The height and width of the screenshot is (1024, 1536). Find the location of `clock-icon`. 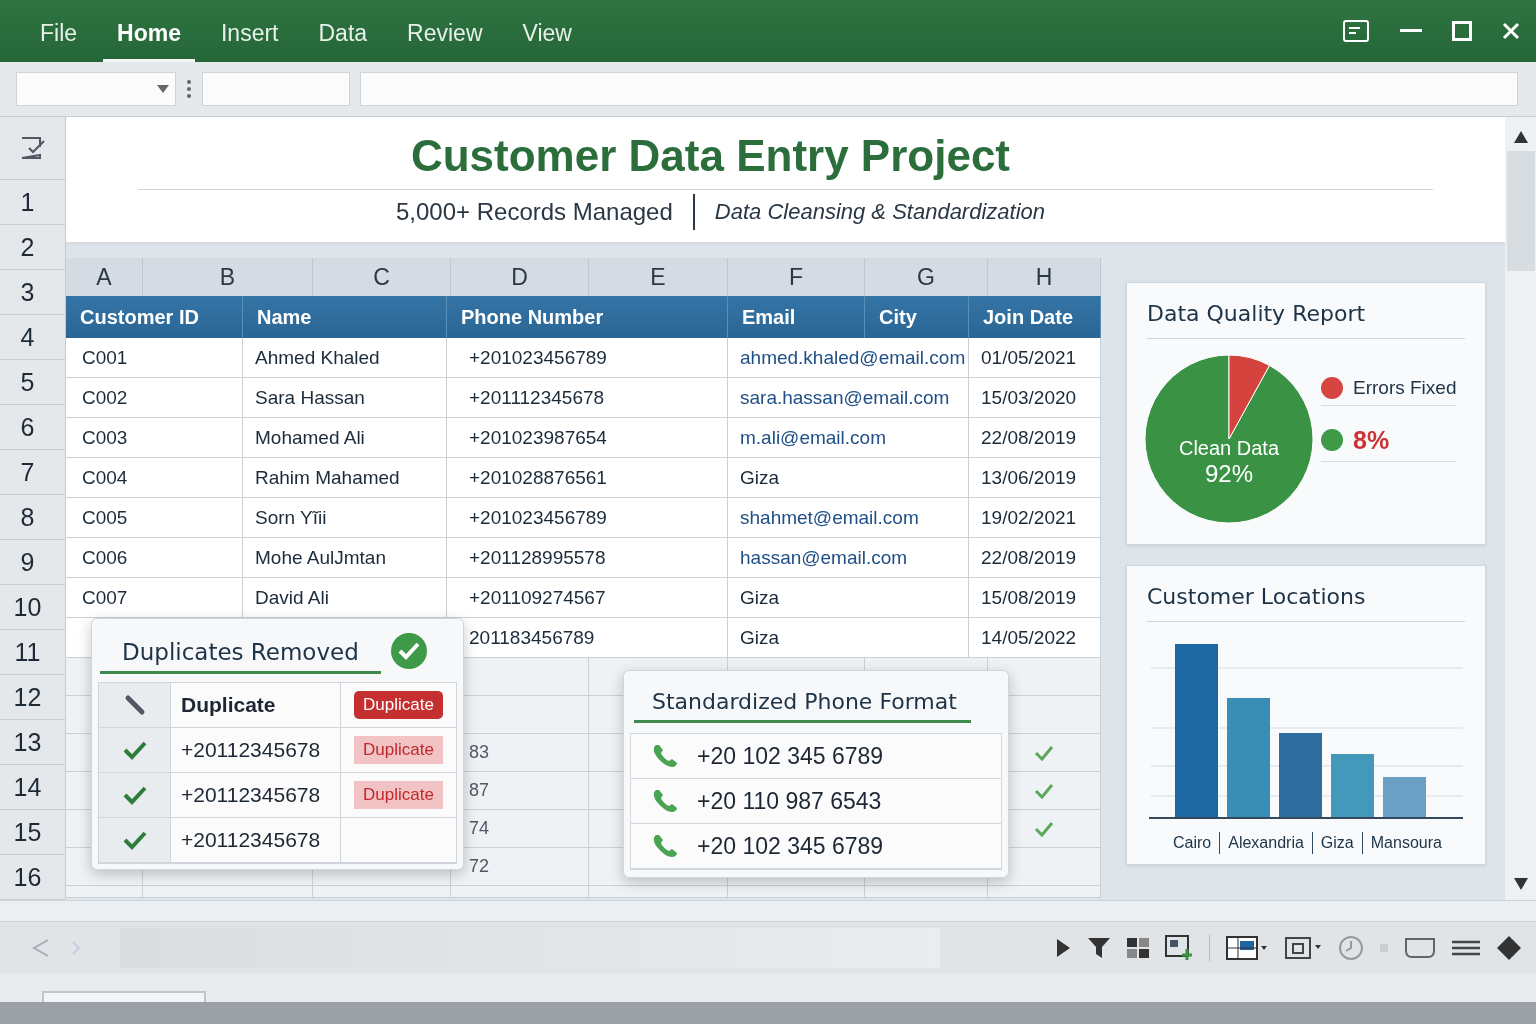

clock-icon is located at coordinates (1351, 948).